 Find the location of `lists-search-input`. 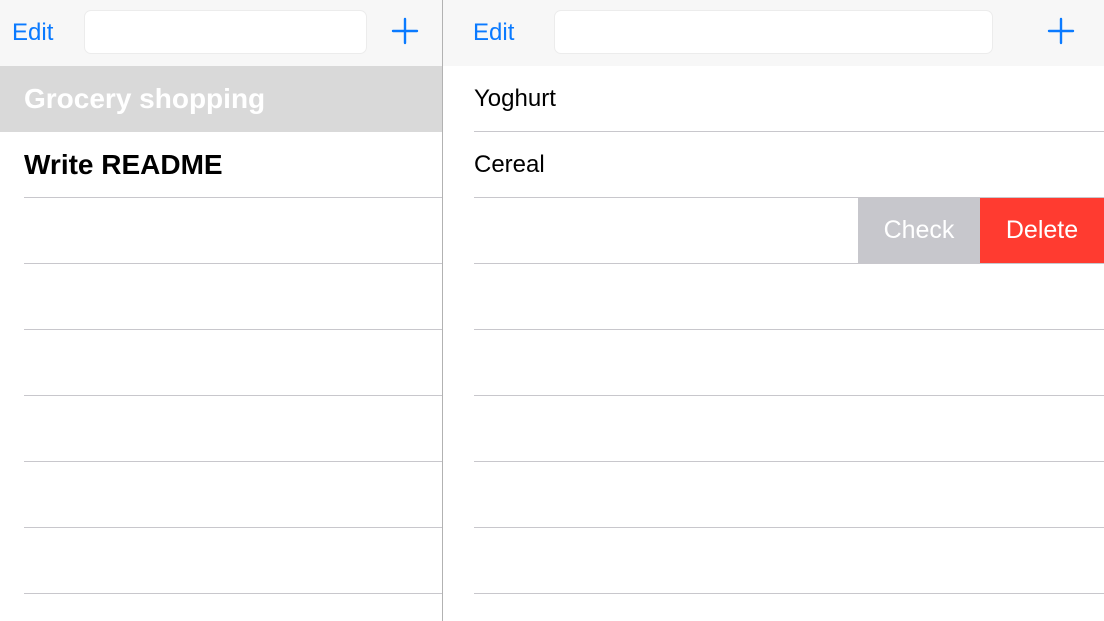

lists-search-input is located at coordinates (225, 32).